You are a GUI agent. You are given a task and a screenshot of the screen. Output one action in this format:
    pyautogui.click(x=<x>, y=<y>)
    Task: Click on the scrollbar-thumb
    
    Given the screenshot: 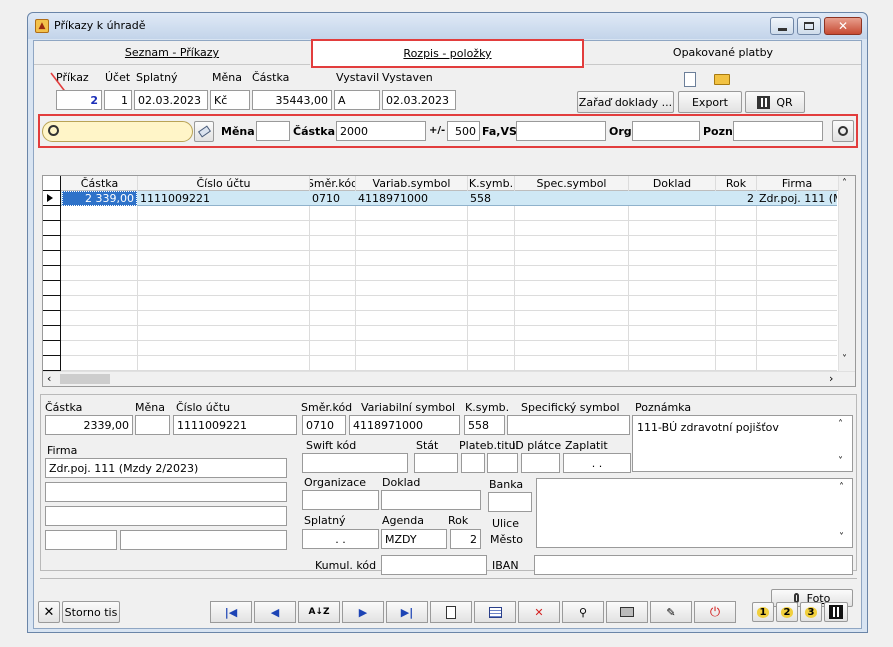 What is the action you would take?
    pyautogui.click(x=85, y=379)
    